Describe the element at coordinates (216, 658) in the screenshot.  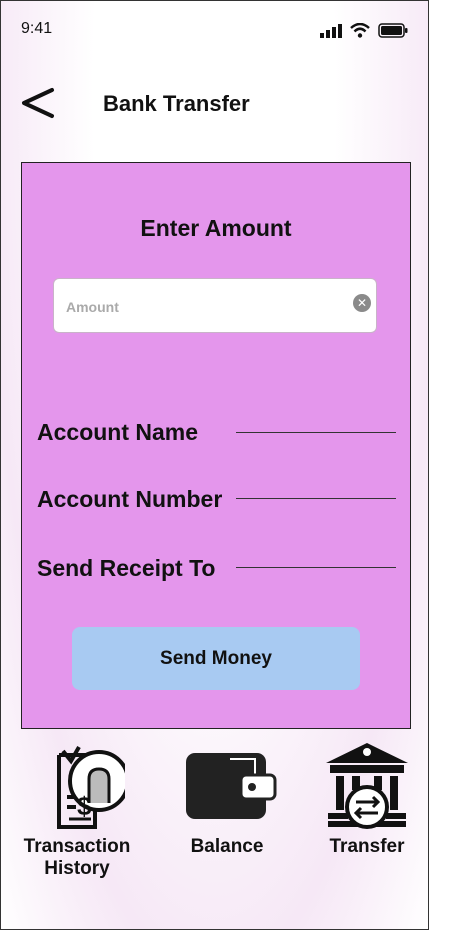
I see `send-money-button: Send Money` at that location.